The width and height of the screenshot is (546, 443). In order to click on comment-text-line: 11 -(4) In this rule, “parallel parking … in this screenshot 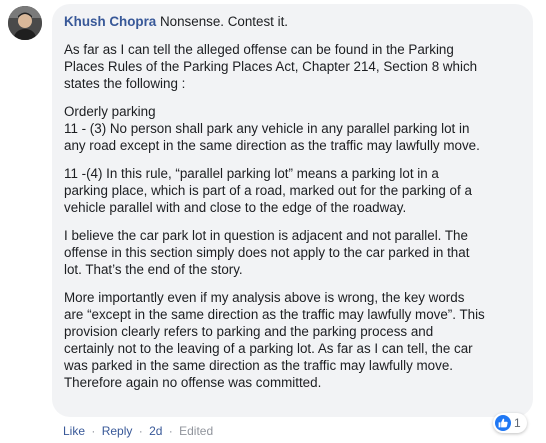, I will do `click(251, 173)`.